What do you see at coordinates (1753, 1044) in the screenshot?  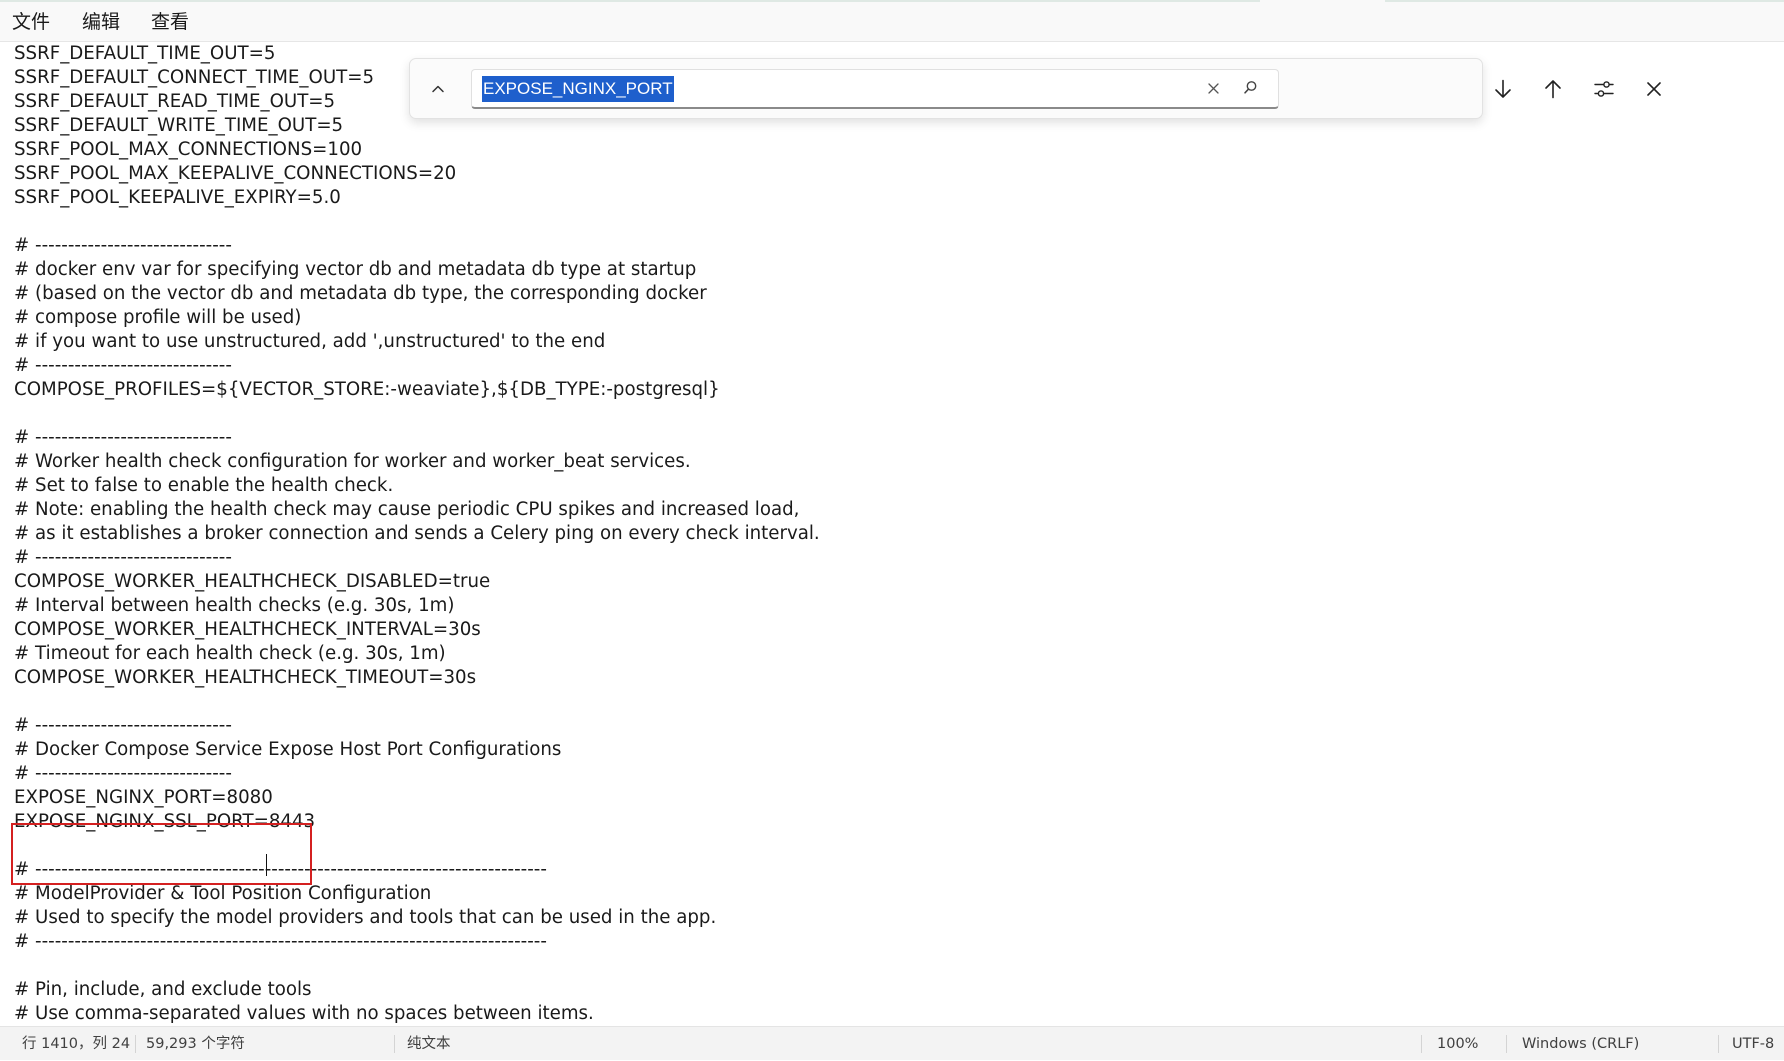 I see `encoding: UTF-8` at bounding box center [1753, 1044].